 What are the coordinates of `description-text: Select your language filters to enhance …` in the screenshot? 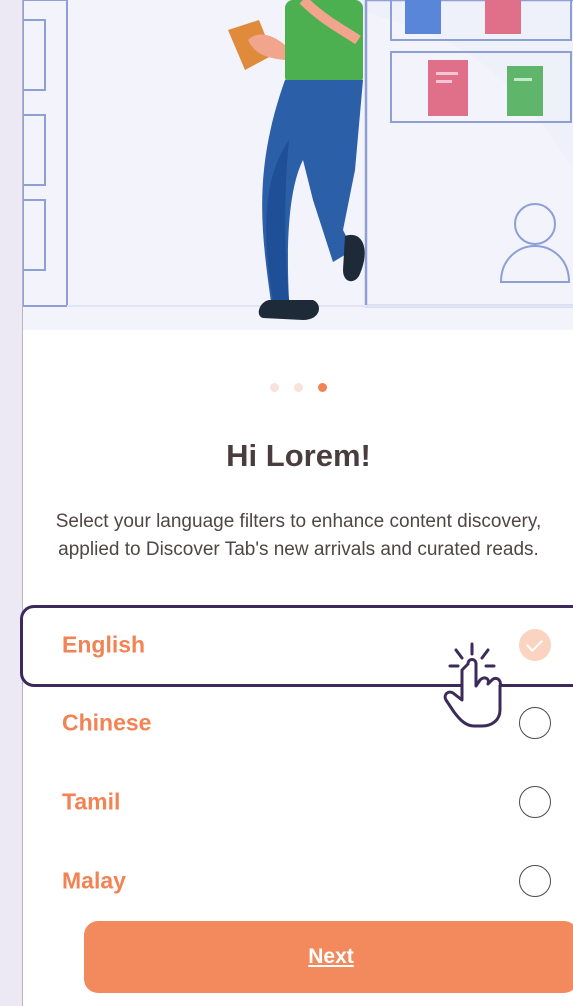 It's located at (298, 535).